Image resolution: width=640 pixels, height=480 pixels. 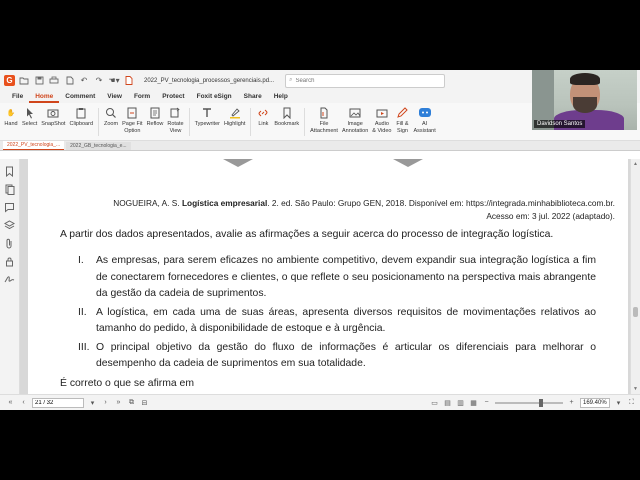 I want to click on zoom-button: Zoom, so click(x=111, y=123).